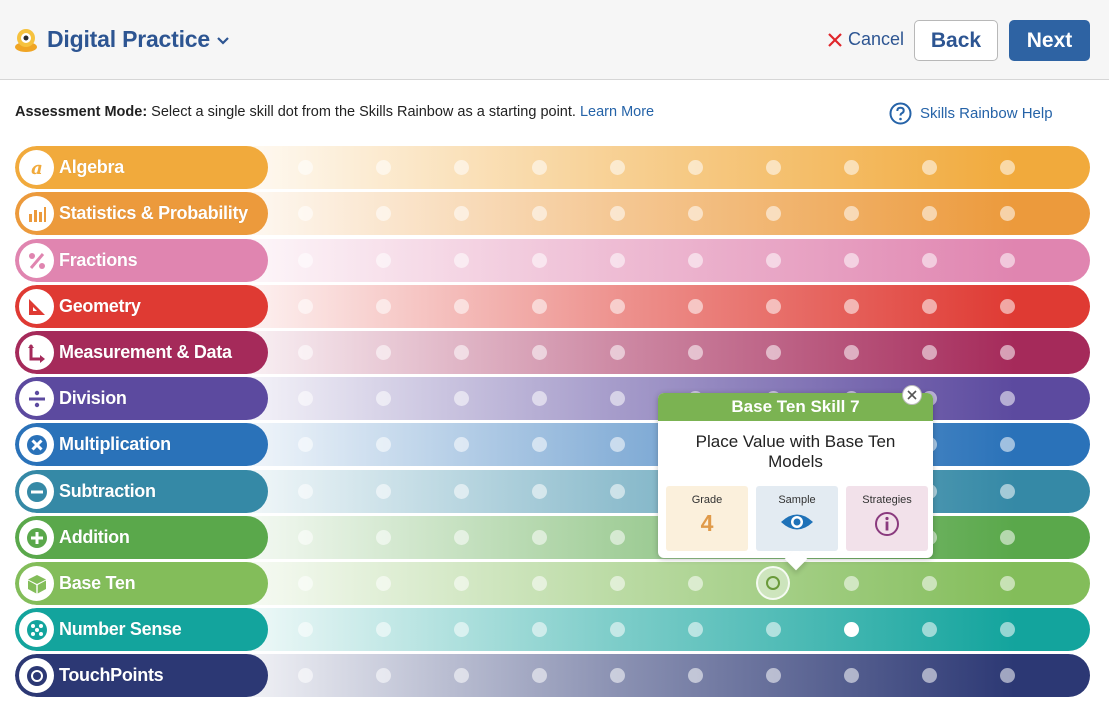 Image resolution: width=1109 pixels, height=715 pixels. I want to click on next-button: Next, so click(1049, 40).